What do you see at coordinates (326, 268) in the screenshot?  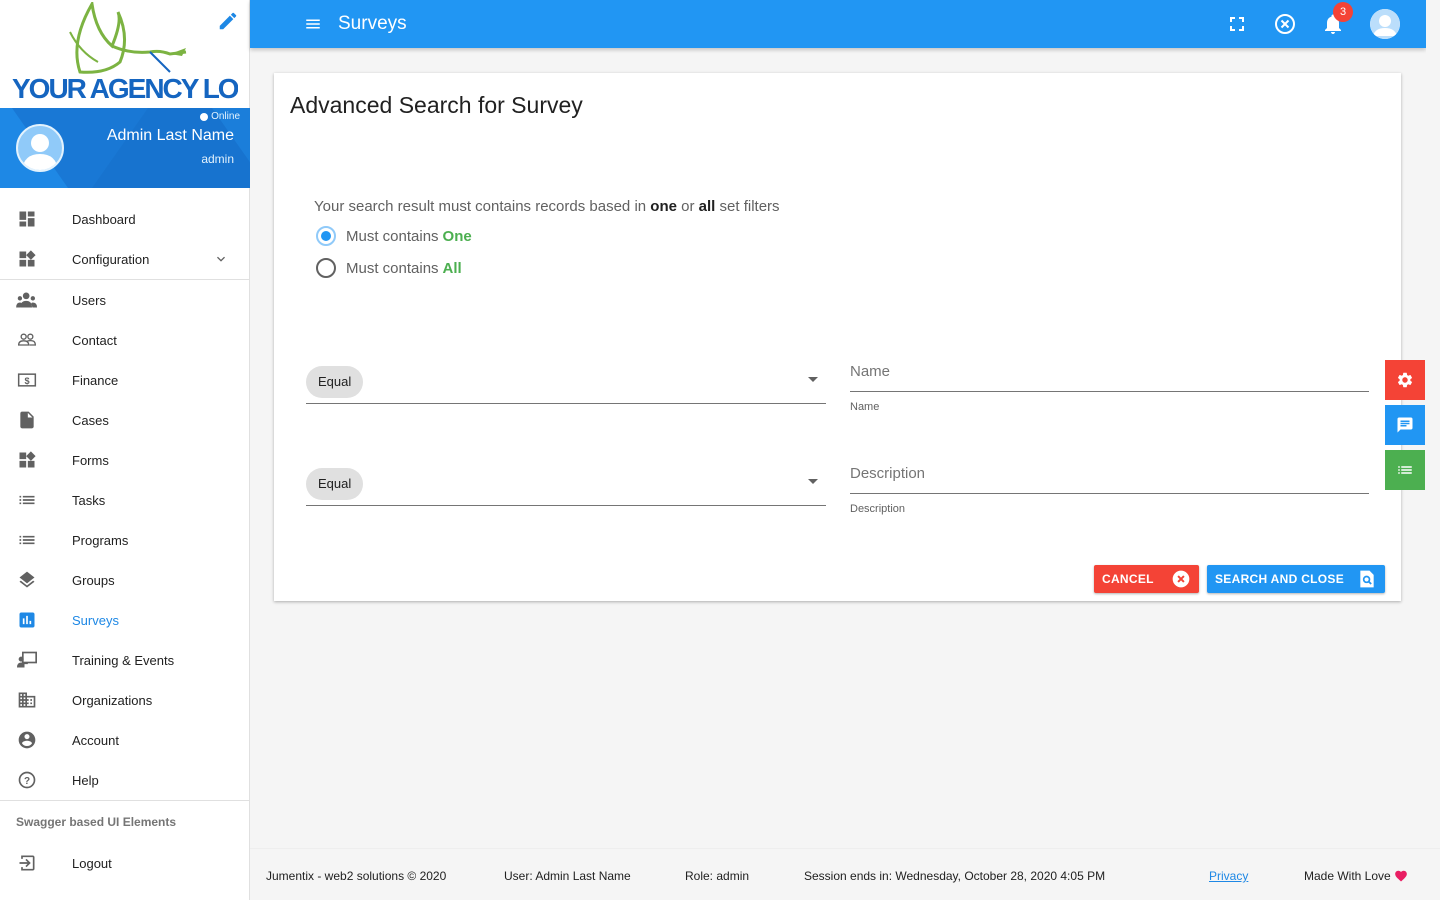 I see `radio-button` at bounding box center [326, 268].